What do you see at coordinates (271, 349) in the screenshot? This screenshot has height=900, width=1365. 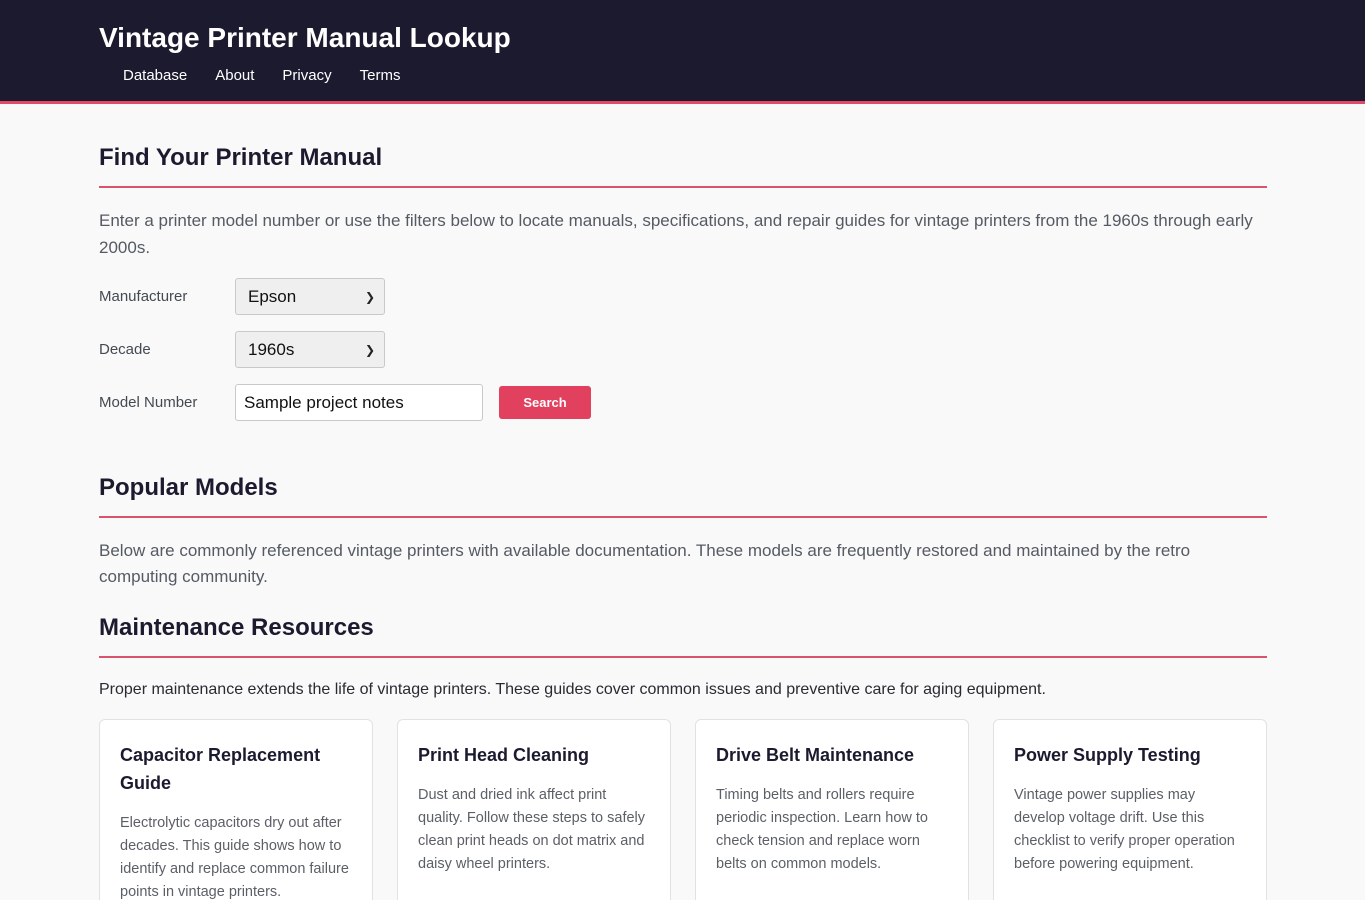 I see `decade-selected-value: 1960s` at bounding box center [271, 349].